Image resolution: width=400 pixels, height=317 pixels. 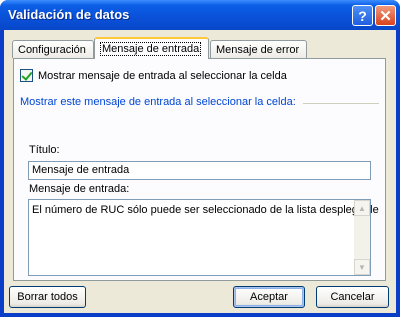 I want to click on show-message-checkbox, so click(x=26, y=75).